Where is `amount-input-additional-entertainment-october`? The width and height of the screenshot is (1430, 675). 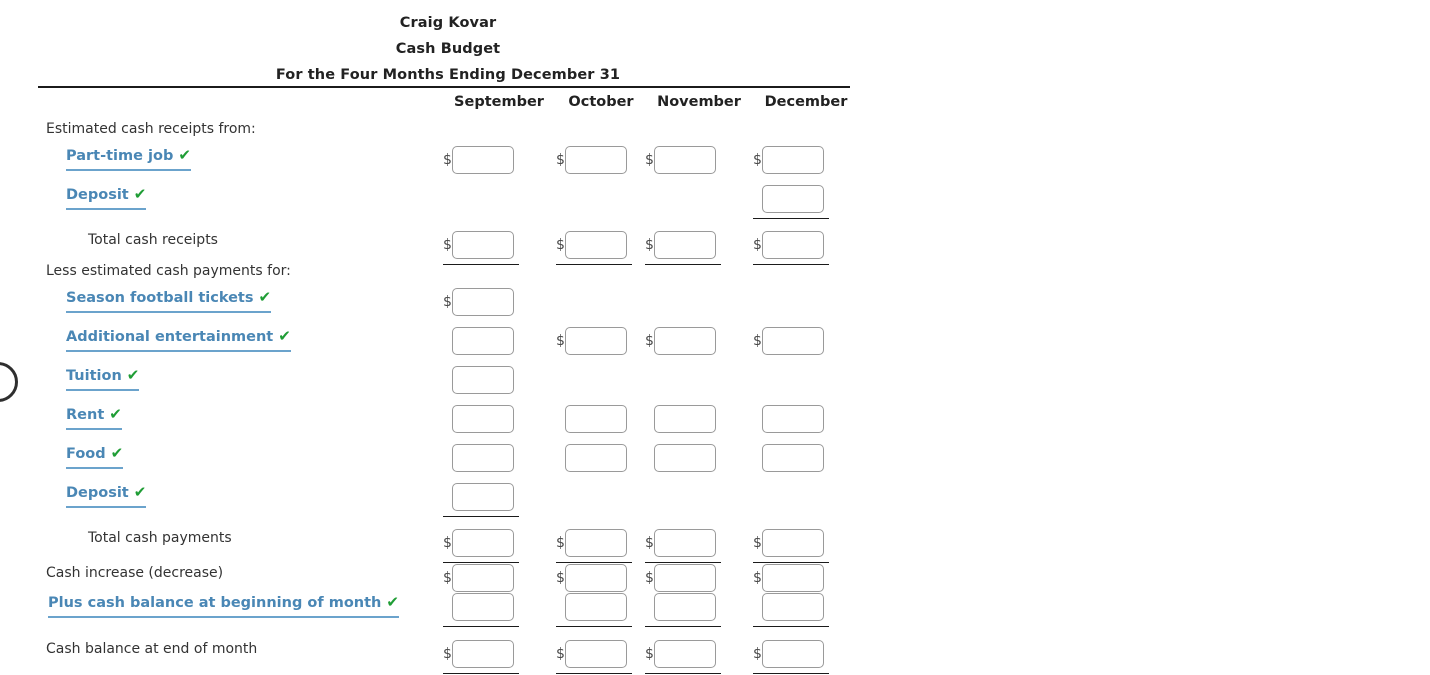 amount-input-additional-entertainment-october is located at coordinates (596, 341).